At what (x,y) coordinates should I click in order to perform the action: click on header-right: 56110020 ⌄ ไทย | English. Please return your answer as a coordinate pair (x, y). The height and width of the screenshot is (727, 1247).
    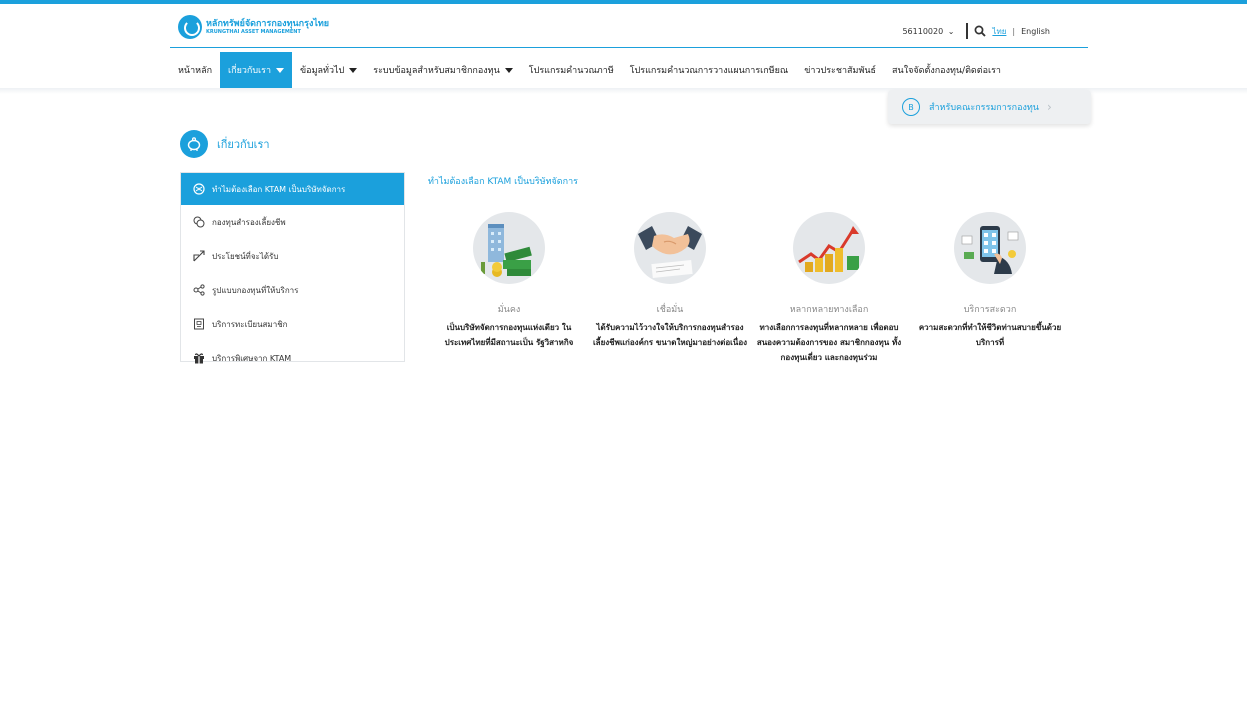
    Looking at the image, I should click on (976, 31).